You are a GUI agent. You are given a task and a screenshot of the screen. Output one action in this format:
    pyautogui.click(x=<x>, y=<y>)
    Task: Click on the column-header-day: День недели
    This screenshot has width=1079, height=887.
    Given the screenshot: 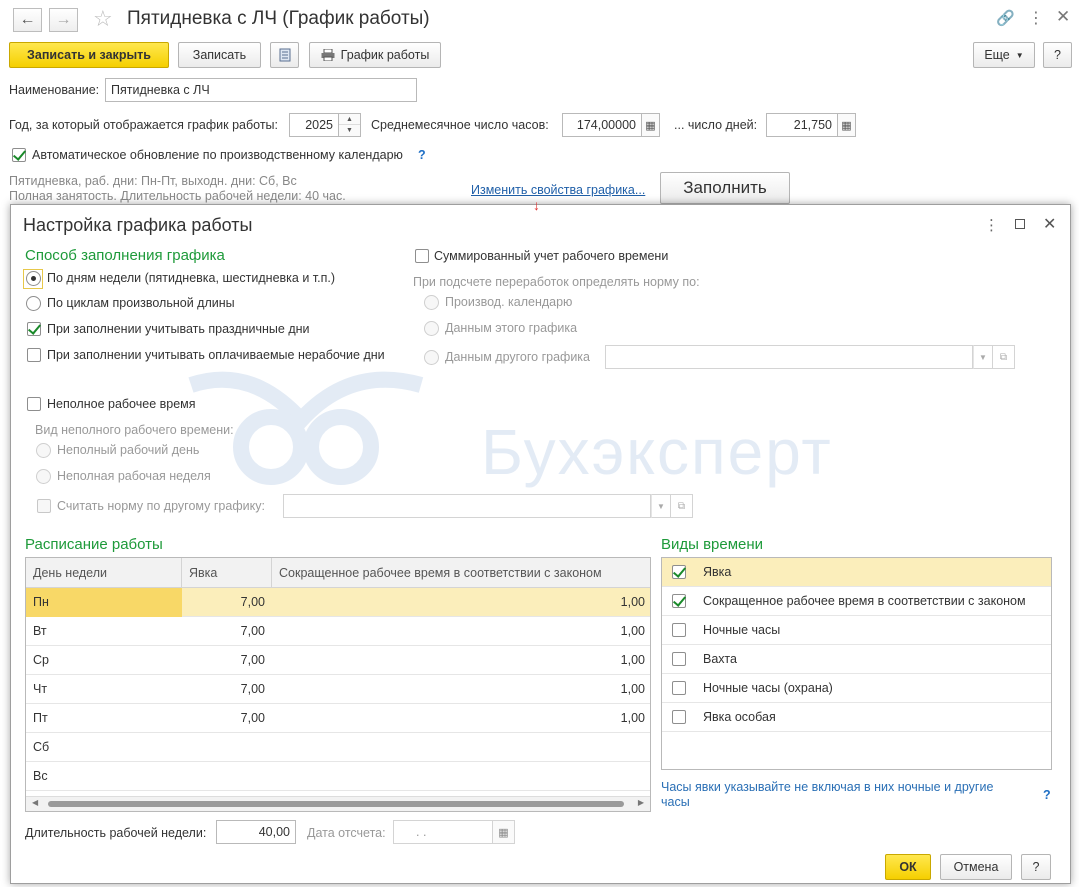 What is the action you would take?
    pyautogui.click(x=104, y=573)
    